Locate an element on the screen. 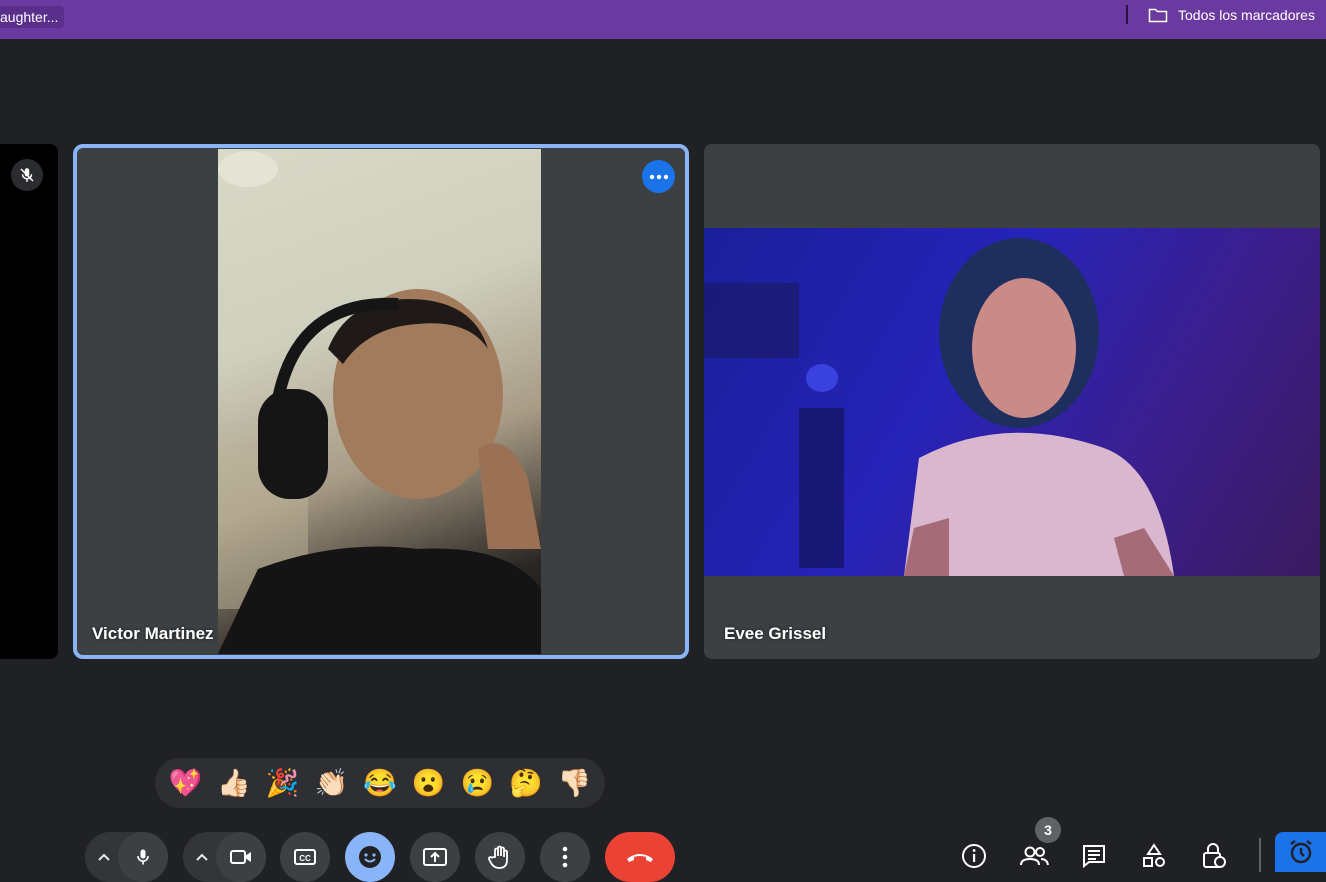  more-vert-icon is located at coordinates (565, 857).